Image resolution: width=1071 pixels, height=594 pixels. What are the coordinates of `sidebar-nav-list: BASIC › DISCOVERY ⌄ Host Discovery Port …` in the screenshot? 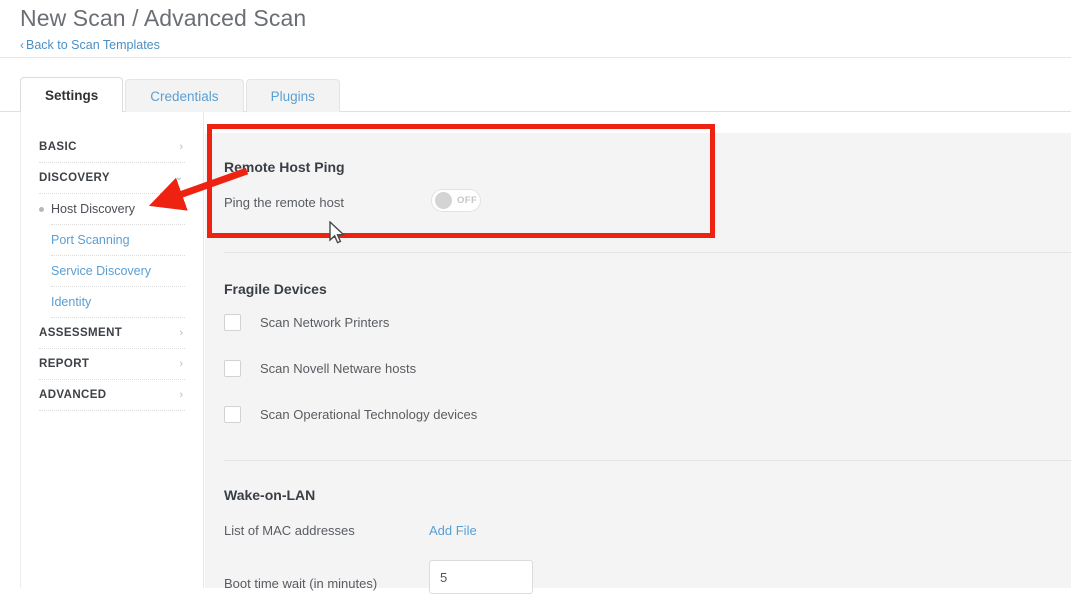 It's located at (112, 261).